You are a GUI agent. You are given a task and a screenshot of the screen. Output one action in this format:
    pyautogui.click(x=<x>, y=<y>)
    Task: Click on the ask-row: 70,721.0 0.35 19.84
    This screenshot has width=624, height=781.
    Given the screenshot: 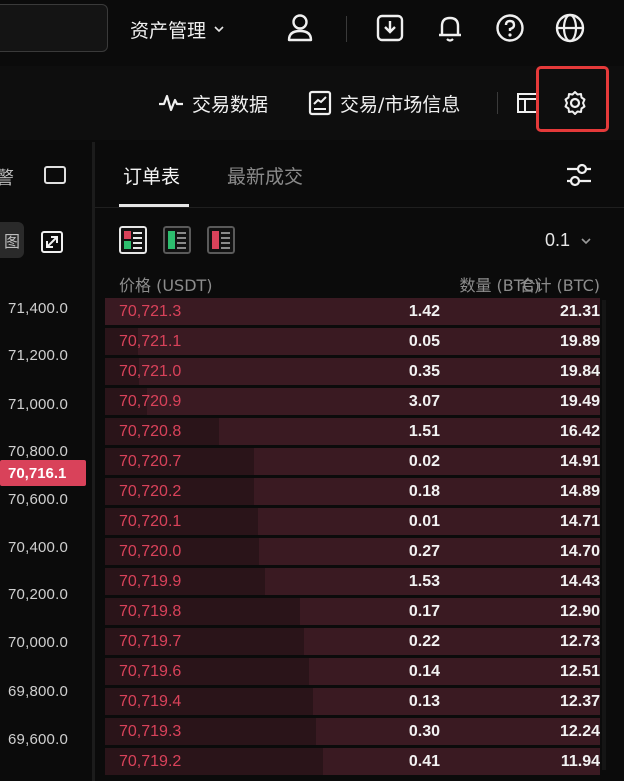 What is the action you would take?
    pyautogui.click(x=352, y=372)
    